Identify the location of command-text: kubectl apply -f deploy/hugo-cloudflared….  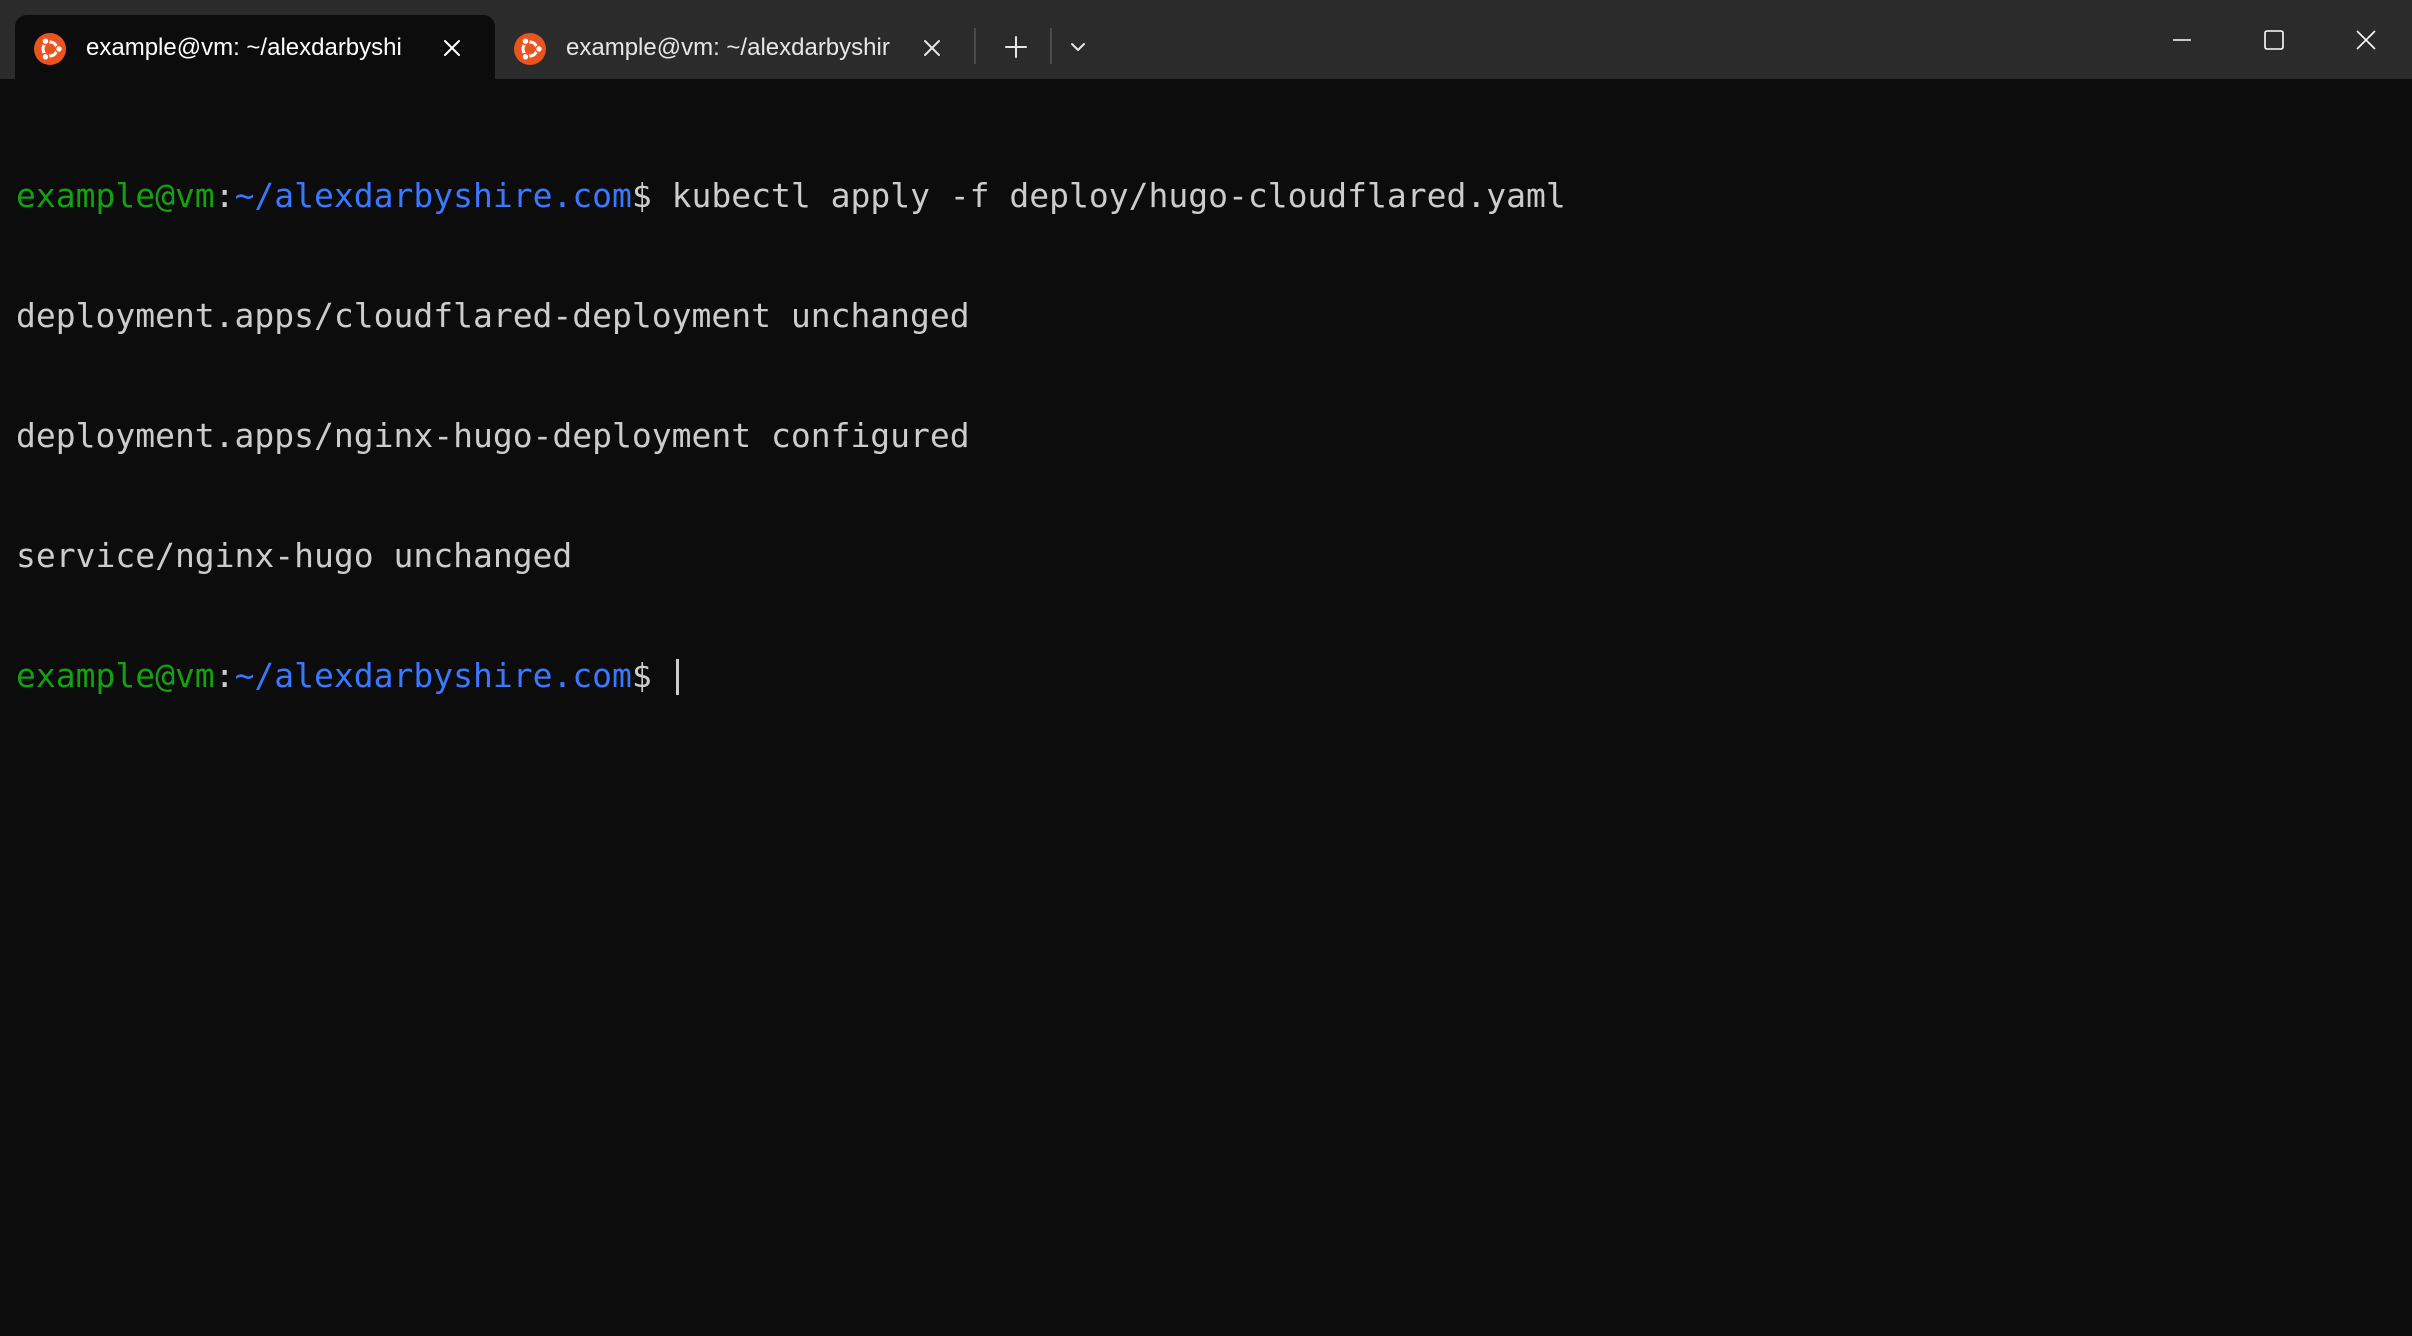
(1108, 195).